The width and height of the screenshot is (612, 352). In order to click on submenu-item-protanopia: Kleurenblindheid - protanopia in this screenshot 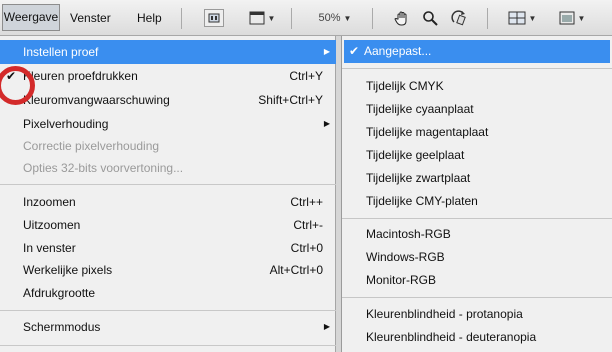, I will do `click(477, 314)`.